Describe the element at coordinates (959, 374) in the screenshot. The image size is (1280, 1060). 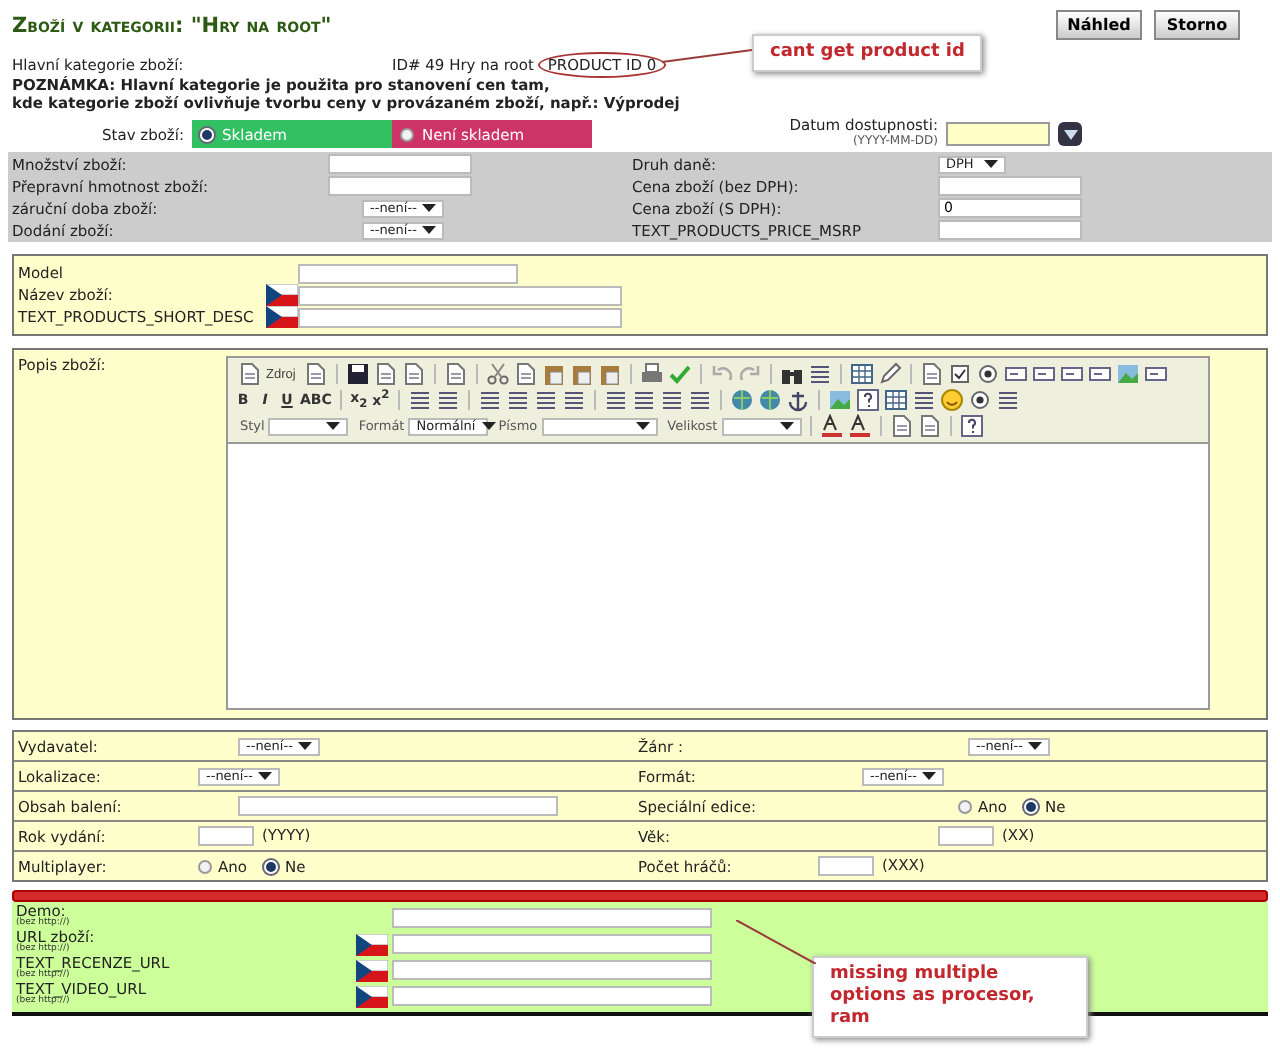
I see `checkbox-icon` at that location.